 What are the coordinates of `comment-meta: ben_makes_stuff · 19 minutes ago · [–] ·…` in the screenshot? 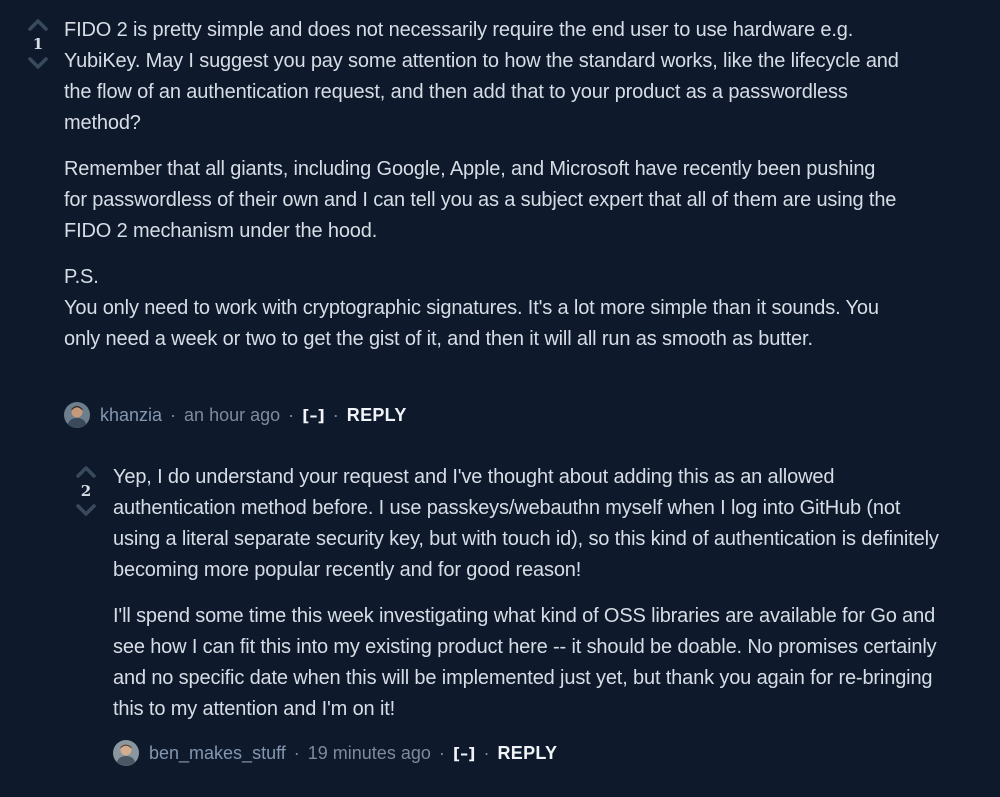 It's located at (335, 753).